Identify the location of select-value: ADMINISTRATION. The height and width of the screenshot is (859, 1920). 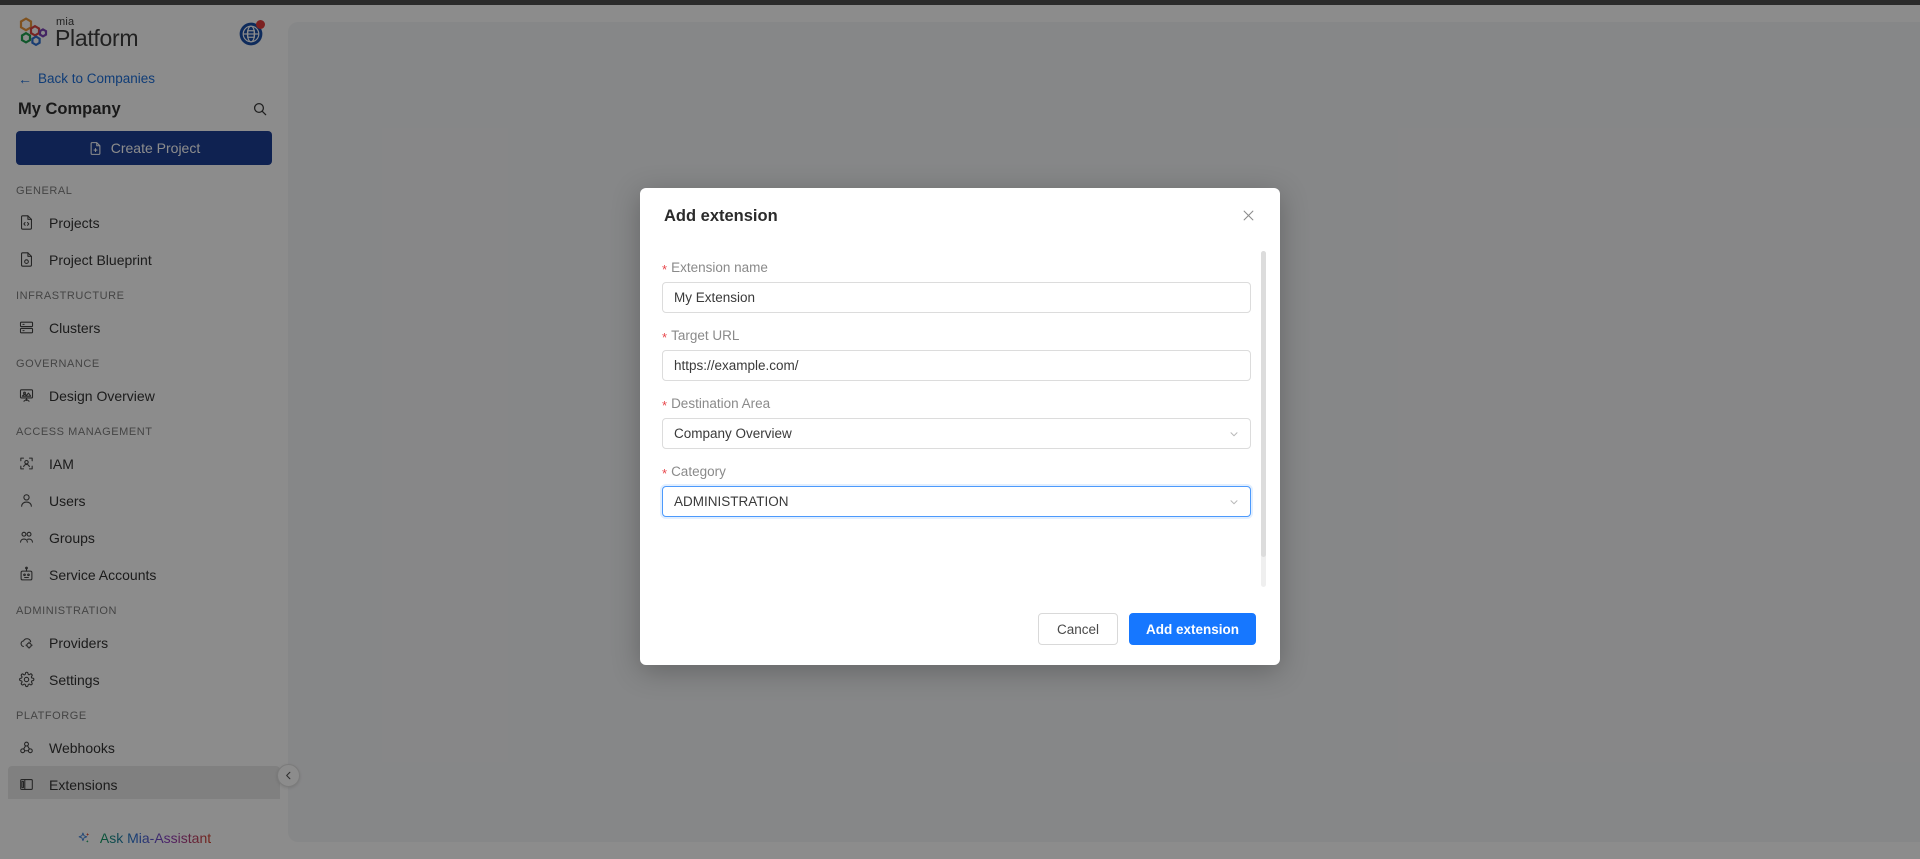
(731, 501).